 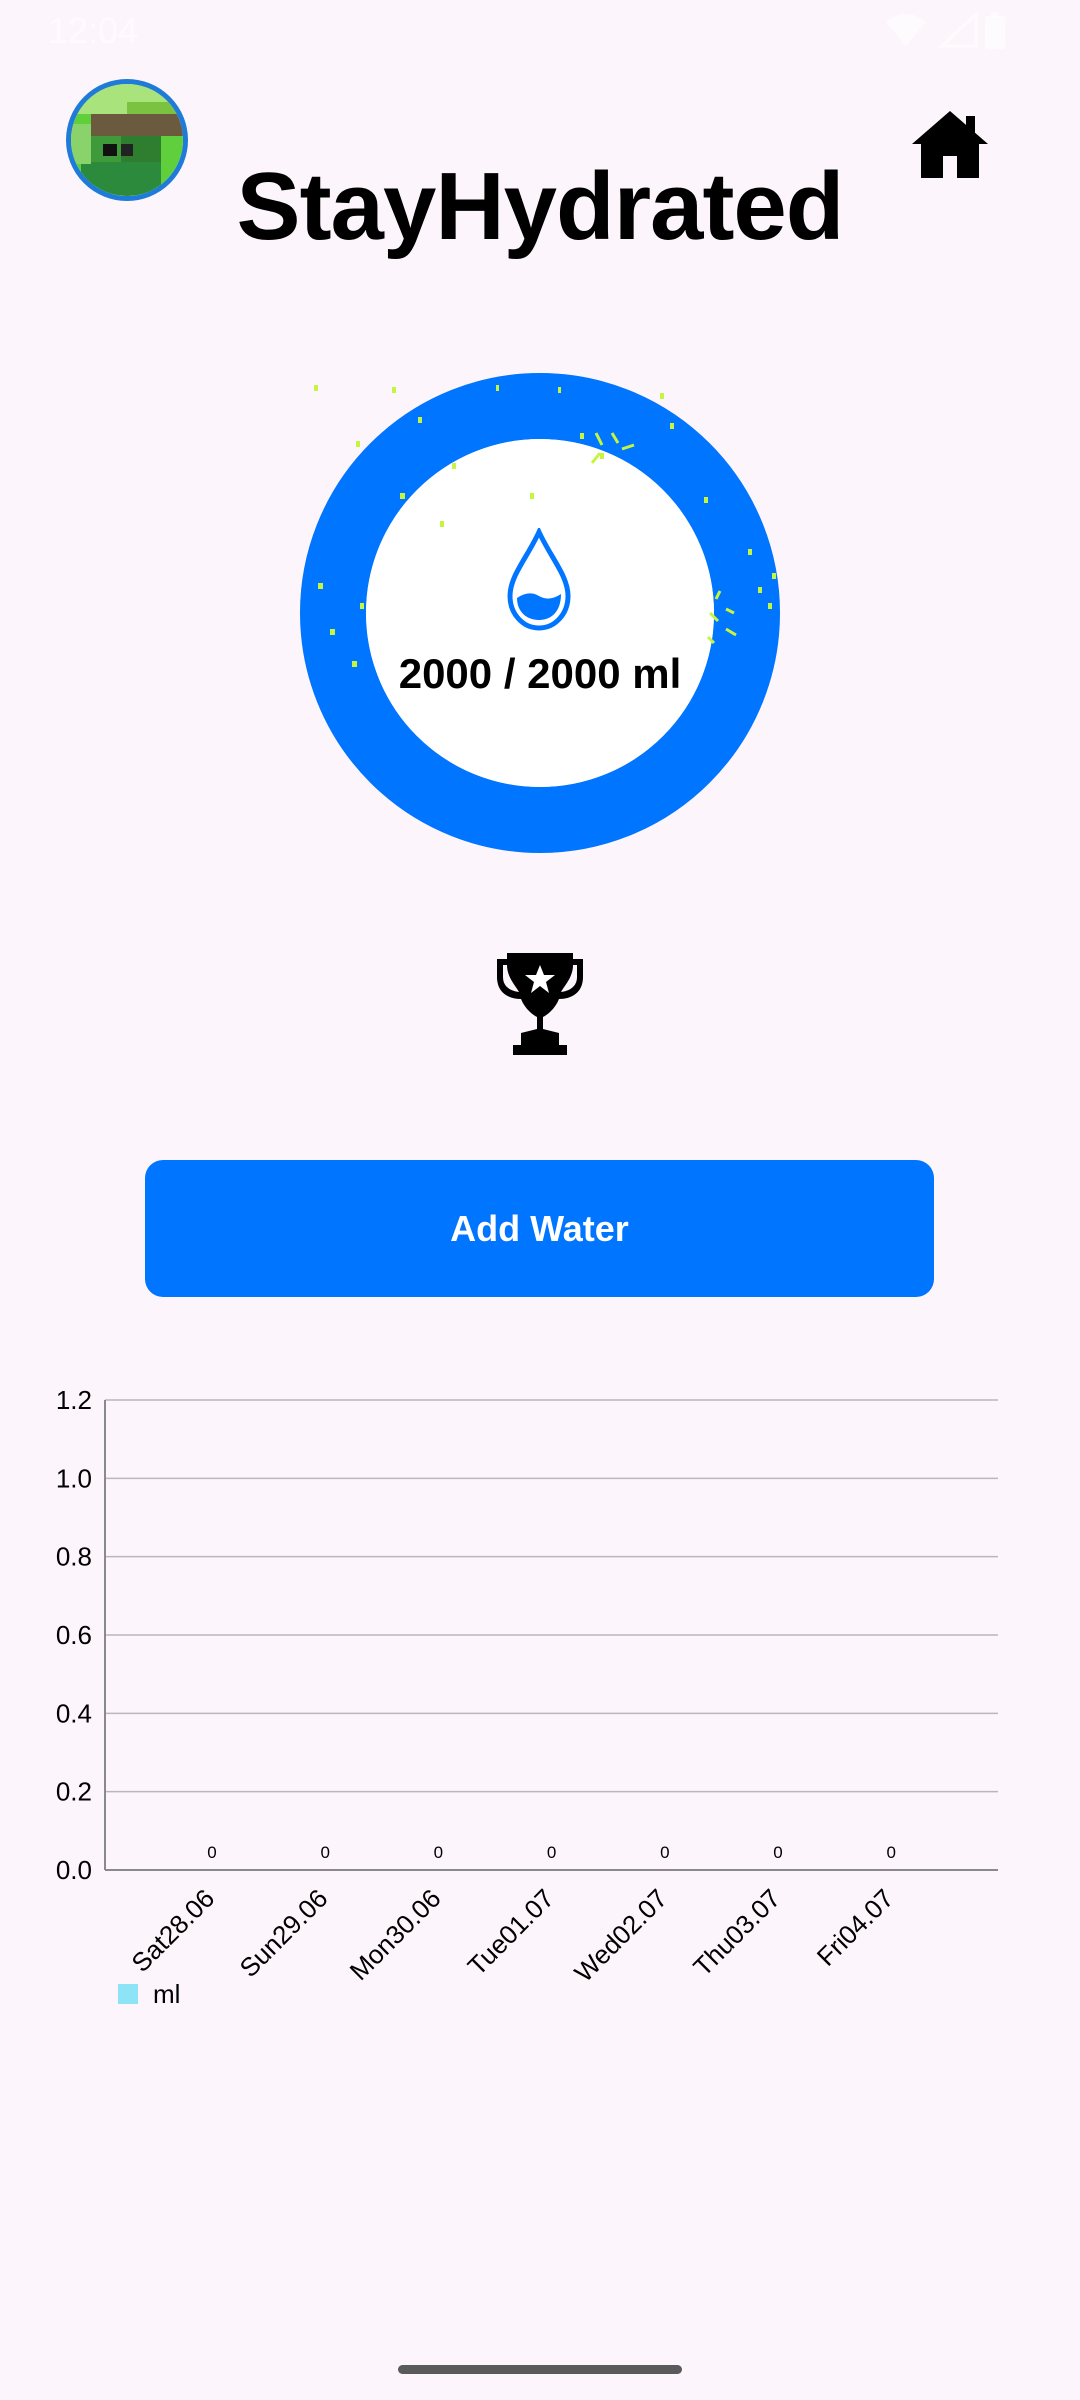 What do you see at coordinates (511, 1932) in the screenshot?
I see `x-tick-label: Tue01.07` at bounding box center [511, 1932].